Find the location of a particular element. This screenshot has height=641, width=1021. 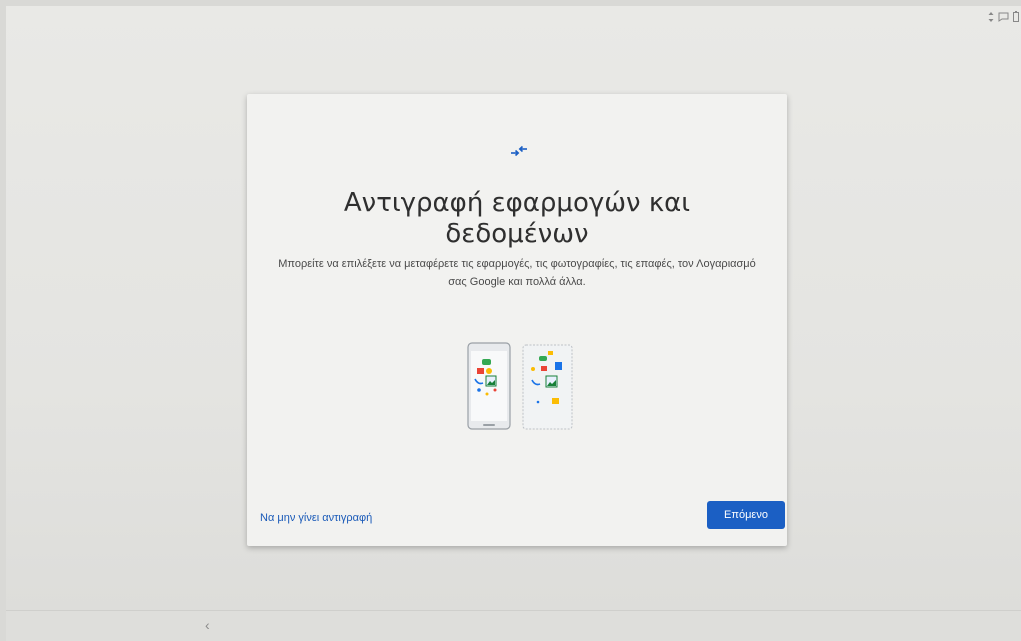

skip-copy-link: Να μην γίνει αντιγραφή is located at coordinates (316, 518).